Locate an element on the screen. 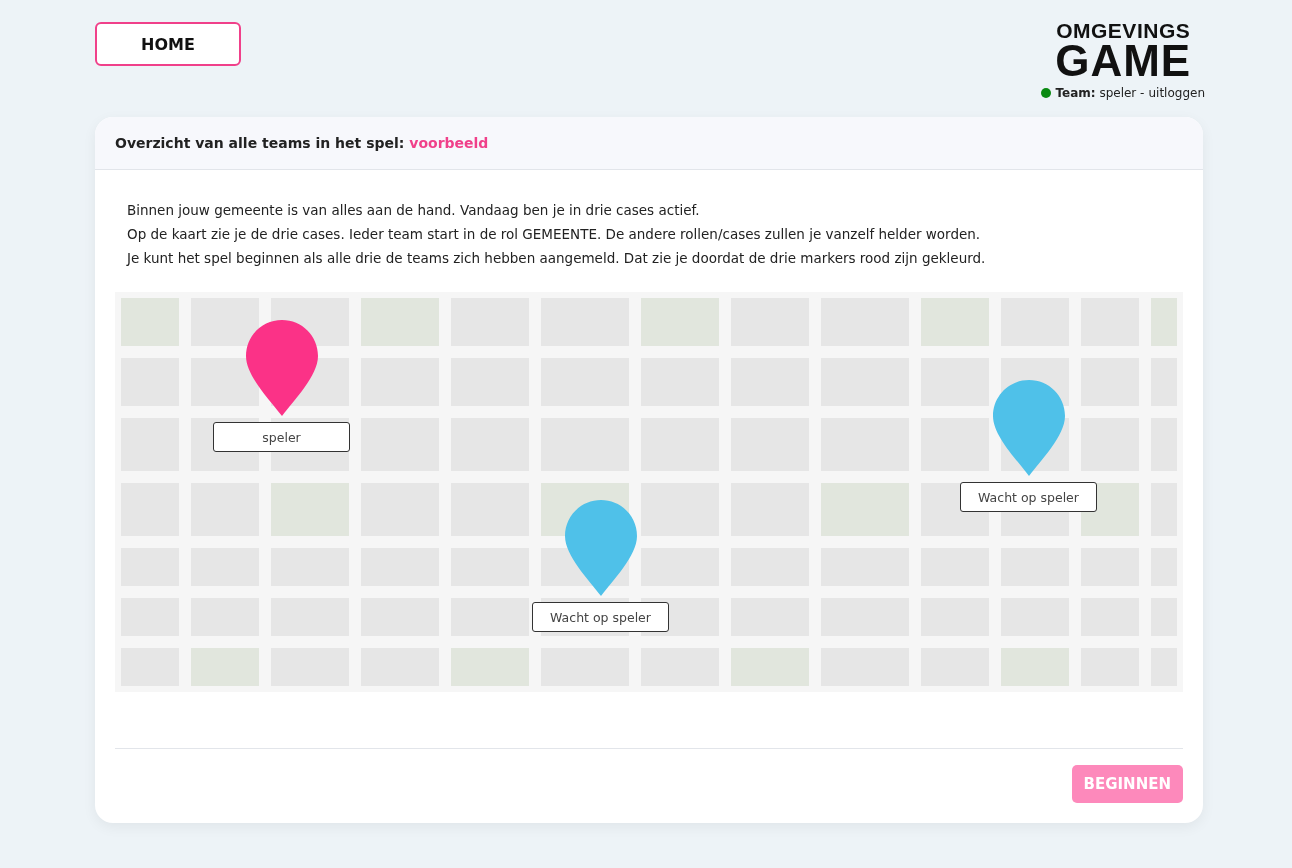 The height and width of the screenshot is (868, 1292). logout-link: uitloggen is located at coordinates (1176, 93).